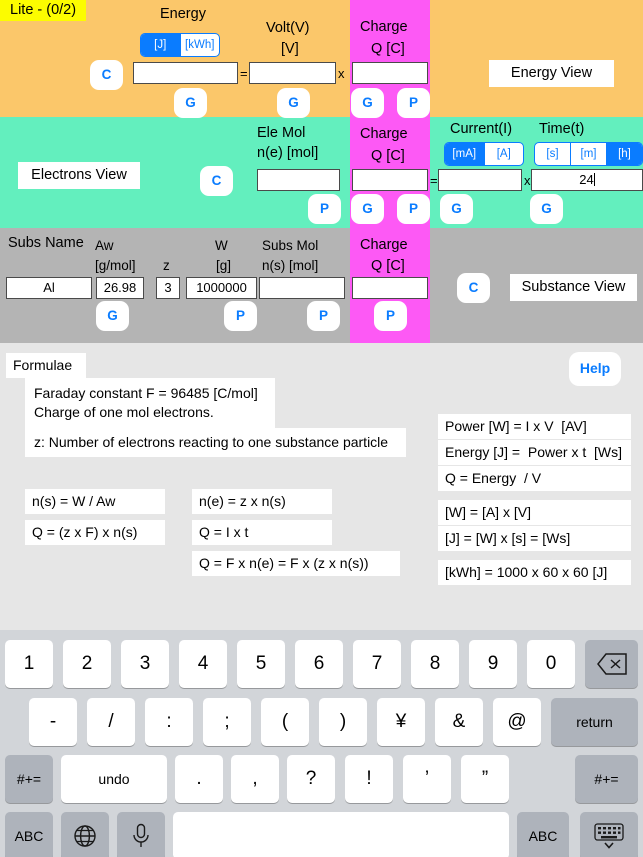 This screenshot has height=857, width=643. Describe the element at coordinates (384, 245) in the screenshot. I see `substance-charge-label: Charge` at that location.